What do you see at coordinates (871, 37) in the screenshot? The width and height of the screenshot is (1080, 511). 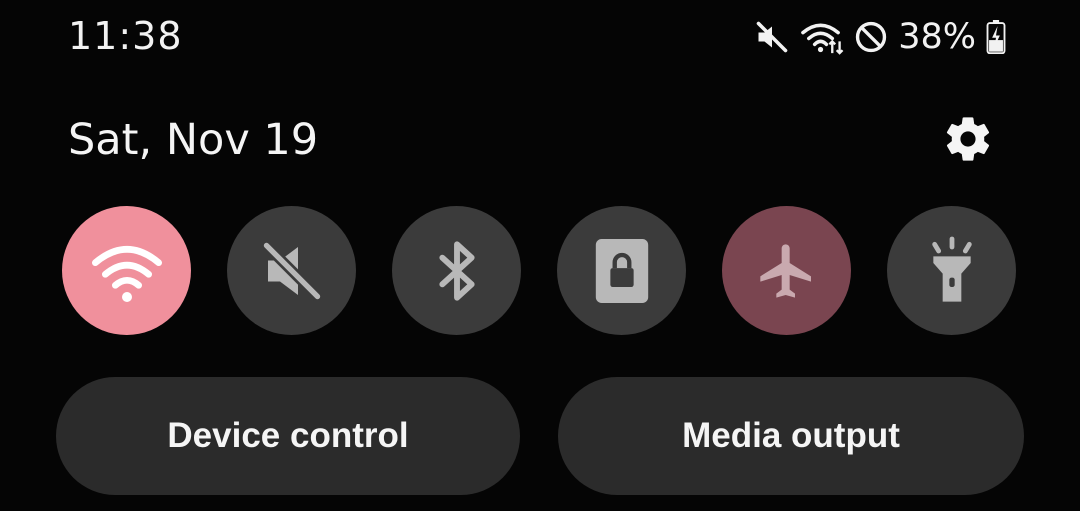 I see `do-not-disturb-icon` at bounding box center [871, 37].